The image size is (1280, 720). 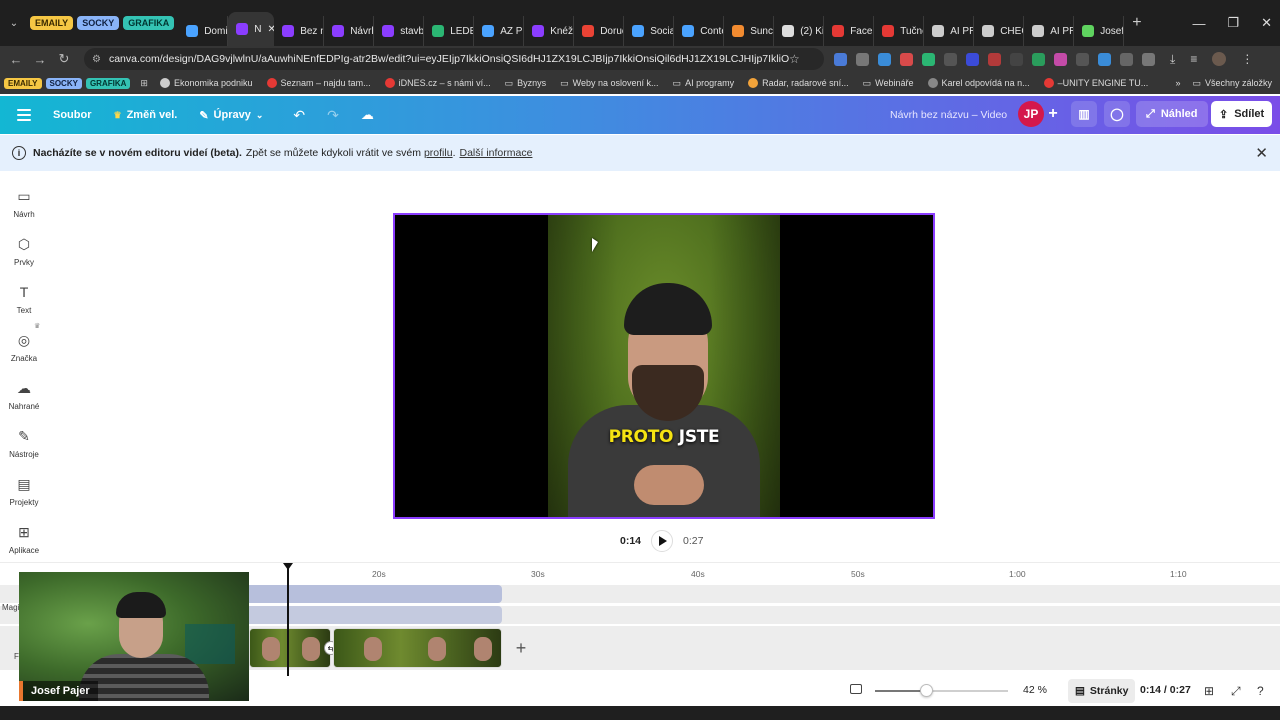 What do you see at coordinates (849, 31) in the screenshot?
I see `browser-tab: Faceb` at bounding box center [849, 31].